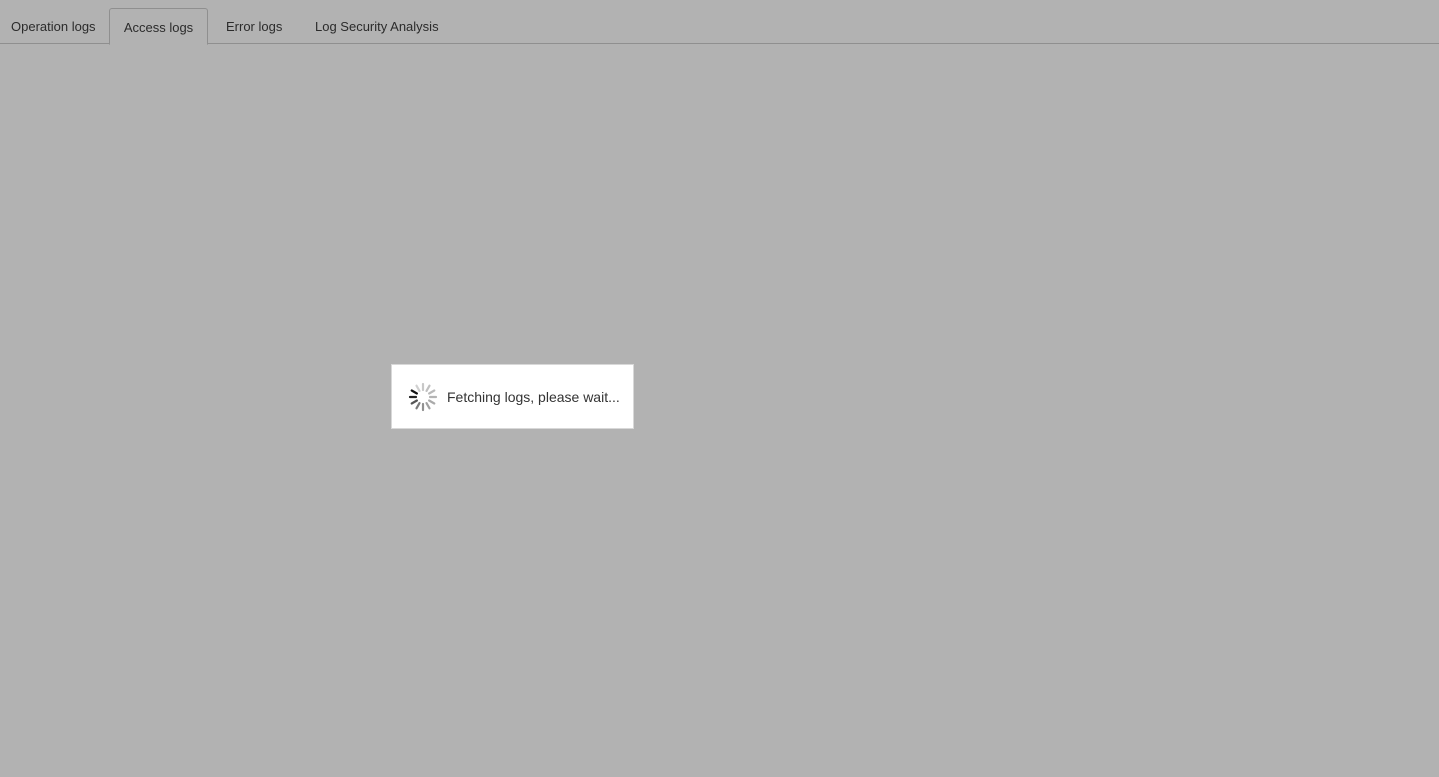 The image size is (1439, 777). Describe the element at coordinates (158, 26) in the screenshot. I see `tab-access-logs: Access logs` at that location.